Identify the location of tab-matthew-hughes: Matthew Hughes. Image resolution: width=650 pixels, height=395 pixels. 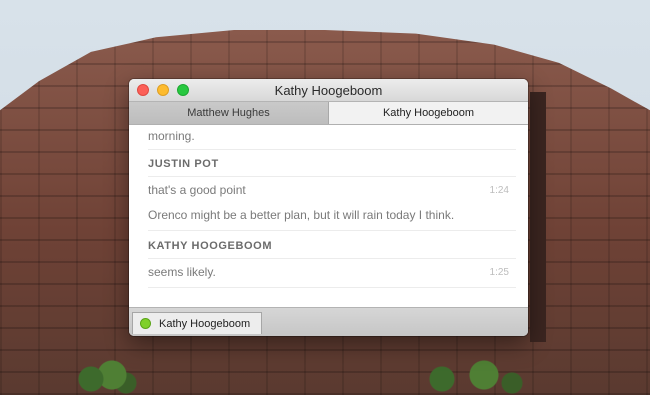
(229, 113).